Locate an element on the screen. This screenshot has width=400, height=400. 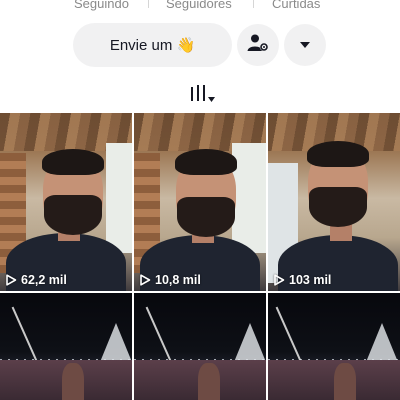
profile-tabs is located at coordinates (200, 95).